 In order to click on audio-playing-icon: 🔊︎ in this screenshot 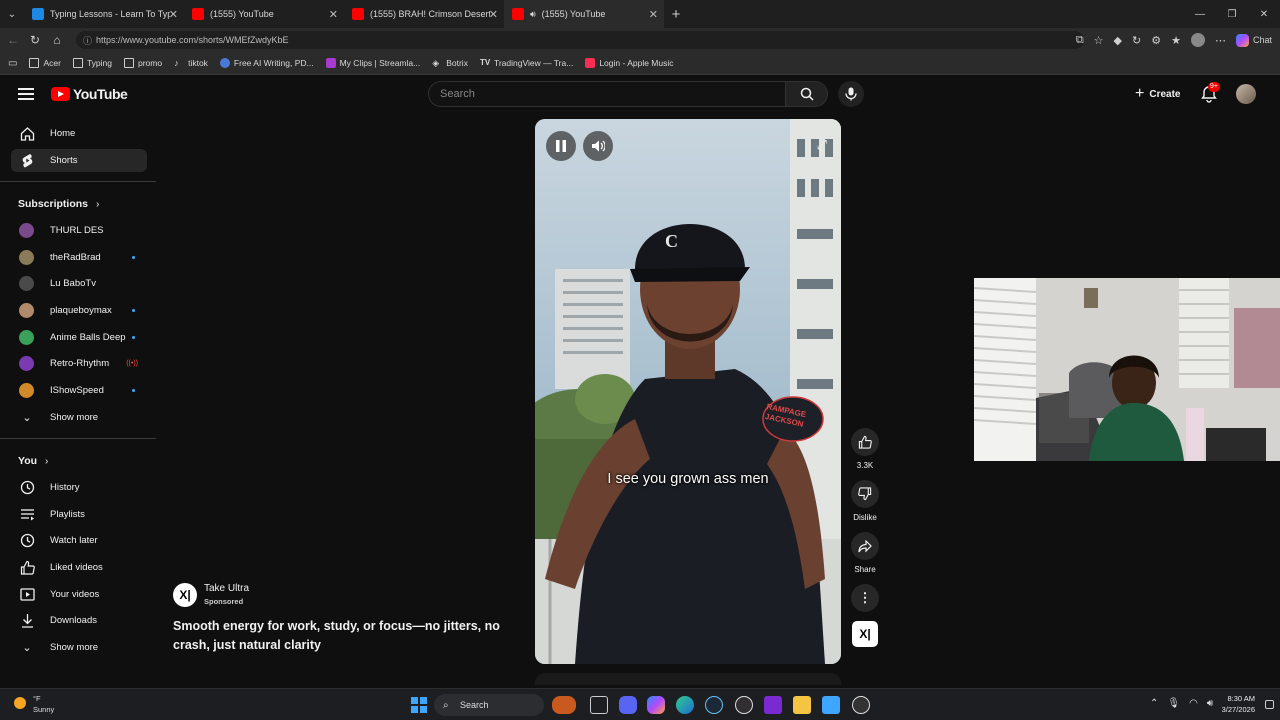, I will do `click(533, 14)`.